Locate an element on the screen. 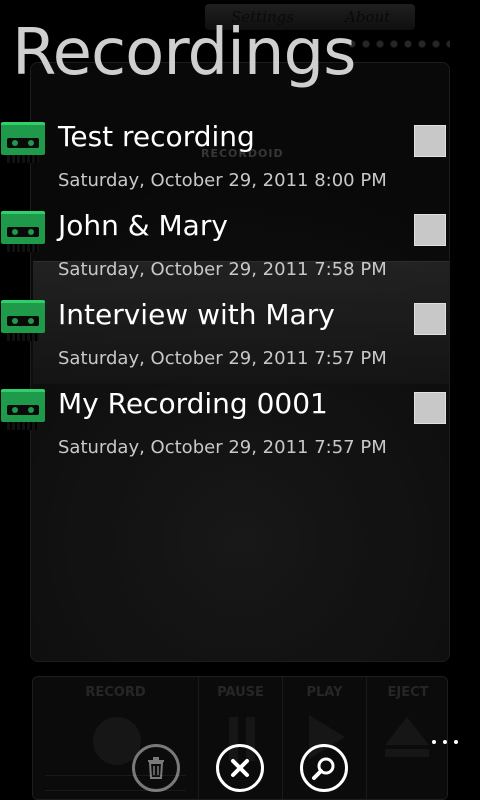  record-label: RECORD is located at coordinates (115, 692).